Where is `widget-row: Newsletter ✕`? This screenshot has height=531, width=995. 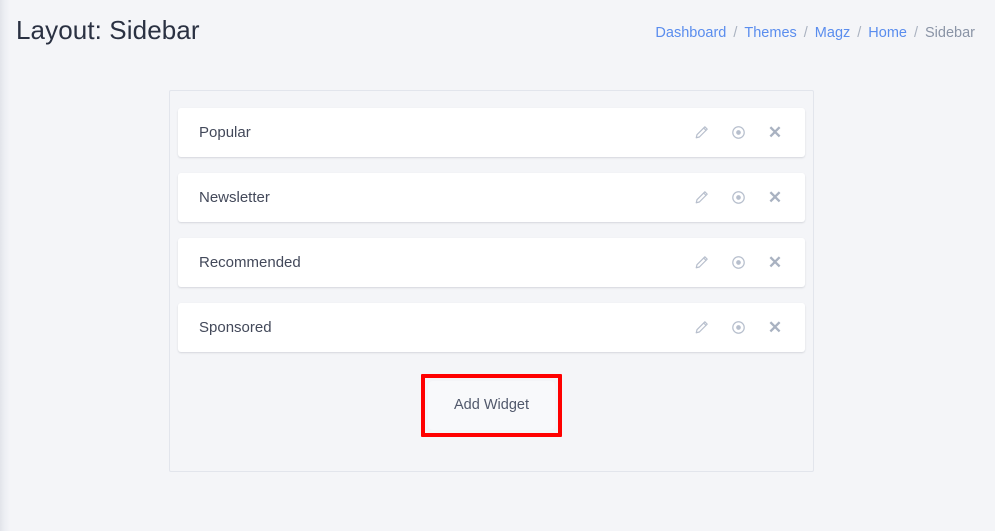 widget-row: Newsletter ✕ is located at coordinates (491, 197).